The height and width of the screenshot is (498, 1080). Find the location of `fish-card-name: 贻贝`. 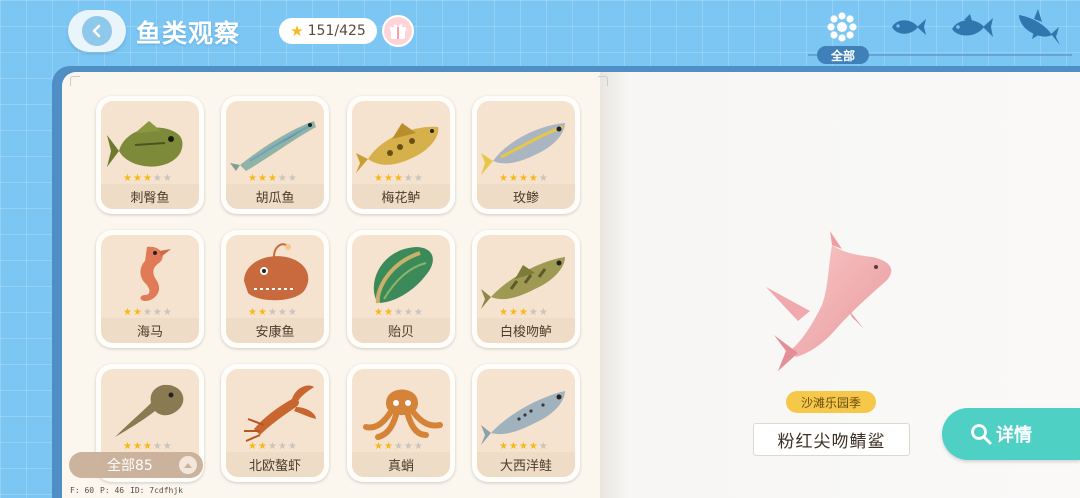

fish-card-name: 贻贝 is located at coordinates (401, 330).